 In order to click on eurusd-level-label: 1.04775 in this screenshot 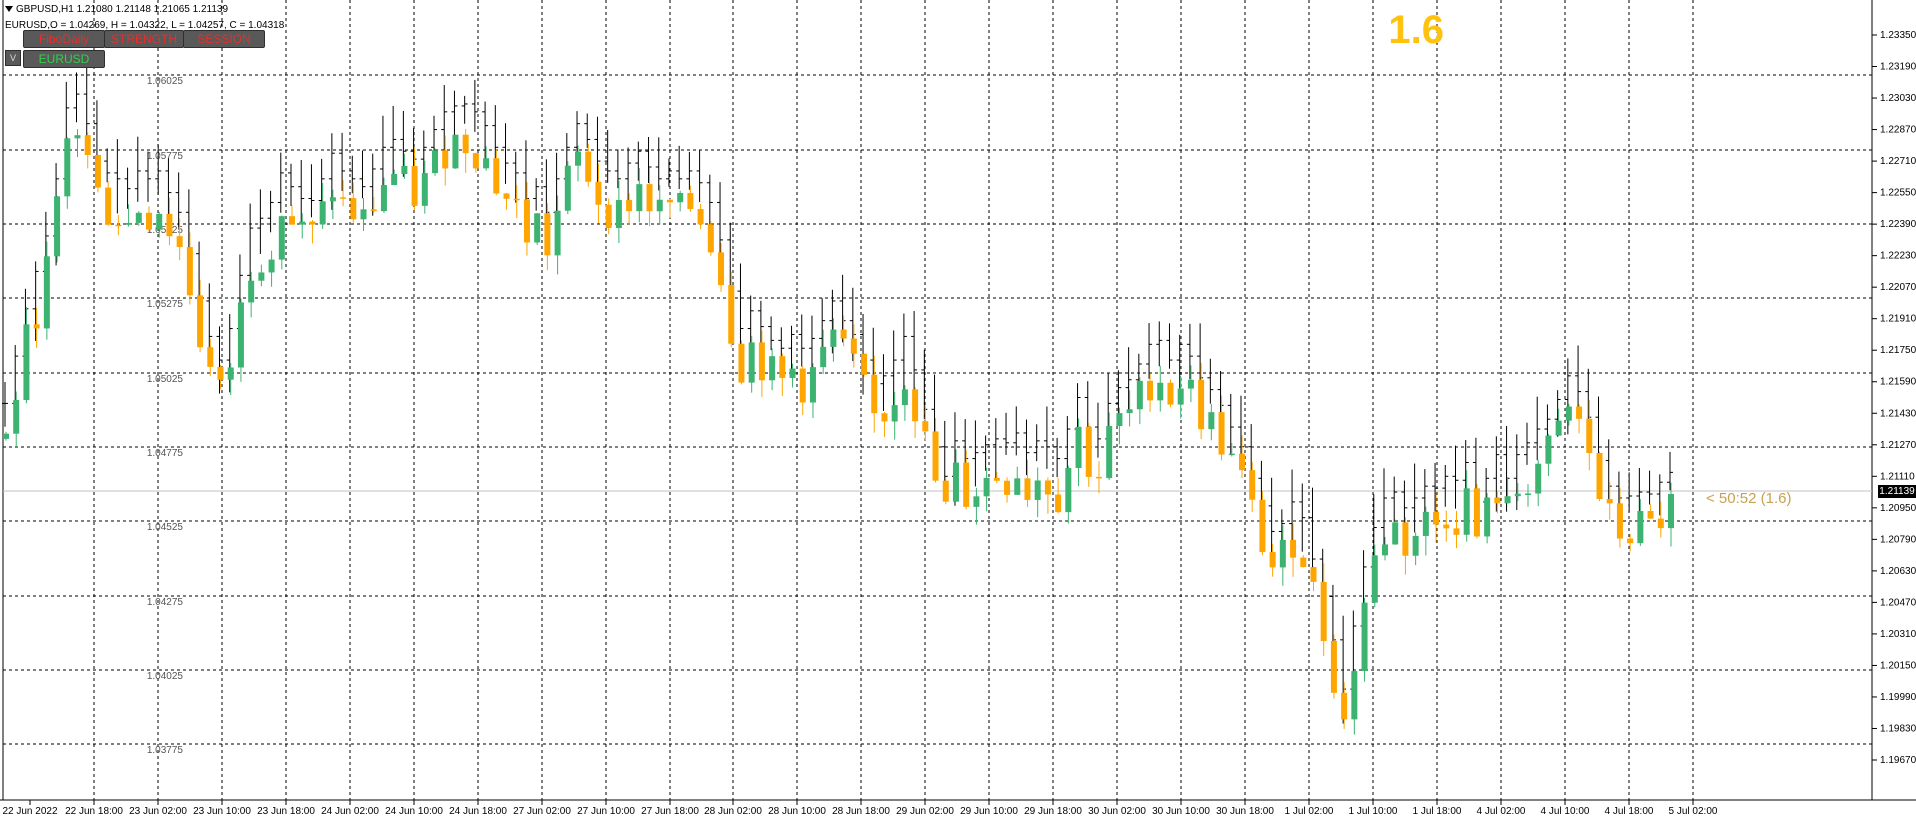, I will do `click(165, 453)`.